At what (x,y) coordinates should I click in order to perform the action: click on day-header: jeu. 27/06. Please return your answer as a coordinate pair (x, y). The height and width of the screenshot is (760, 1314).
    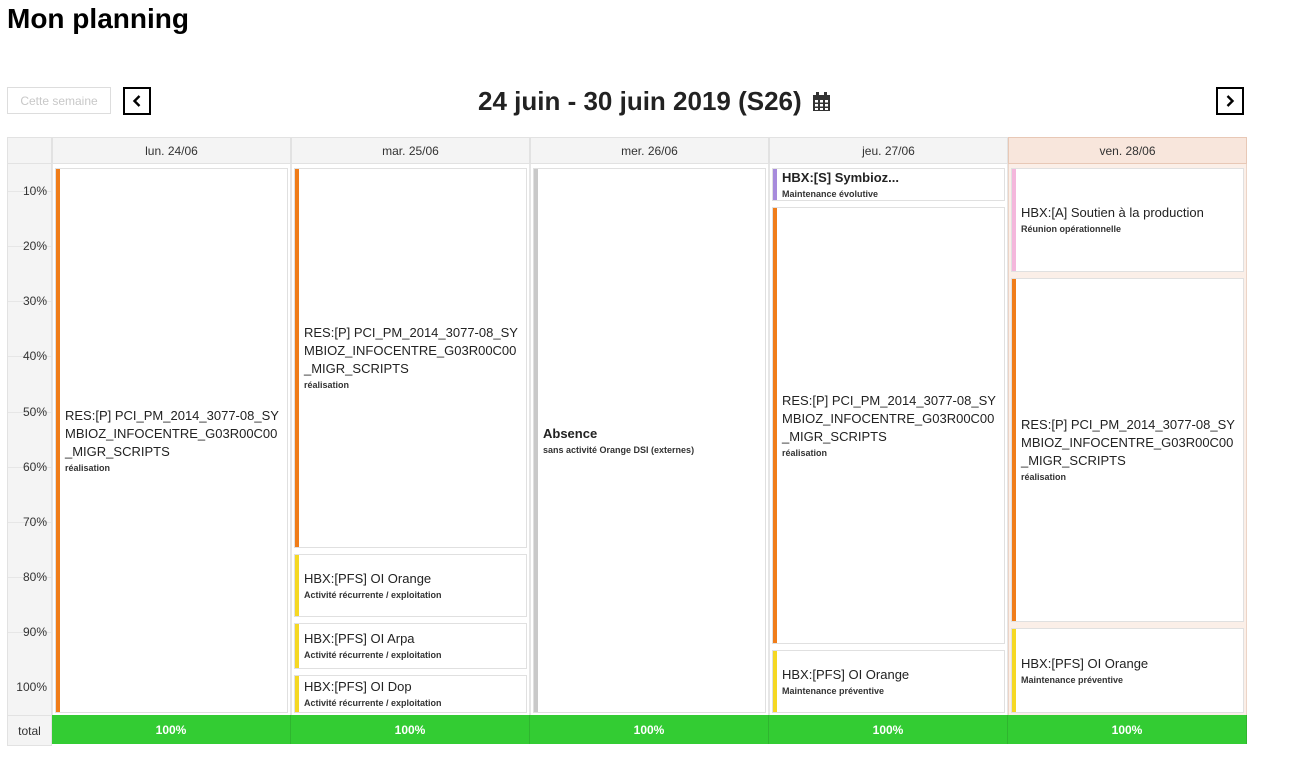
    Looking at the image, I should click on (888, 150).